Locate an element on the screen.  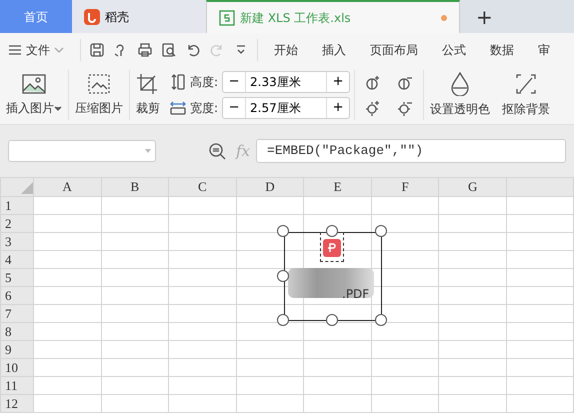
droplet-icon is located at coordinates (460, 84).